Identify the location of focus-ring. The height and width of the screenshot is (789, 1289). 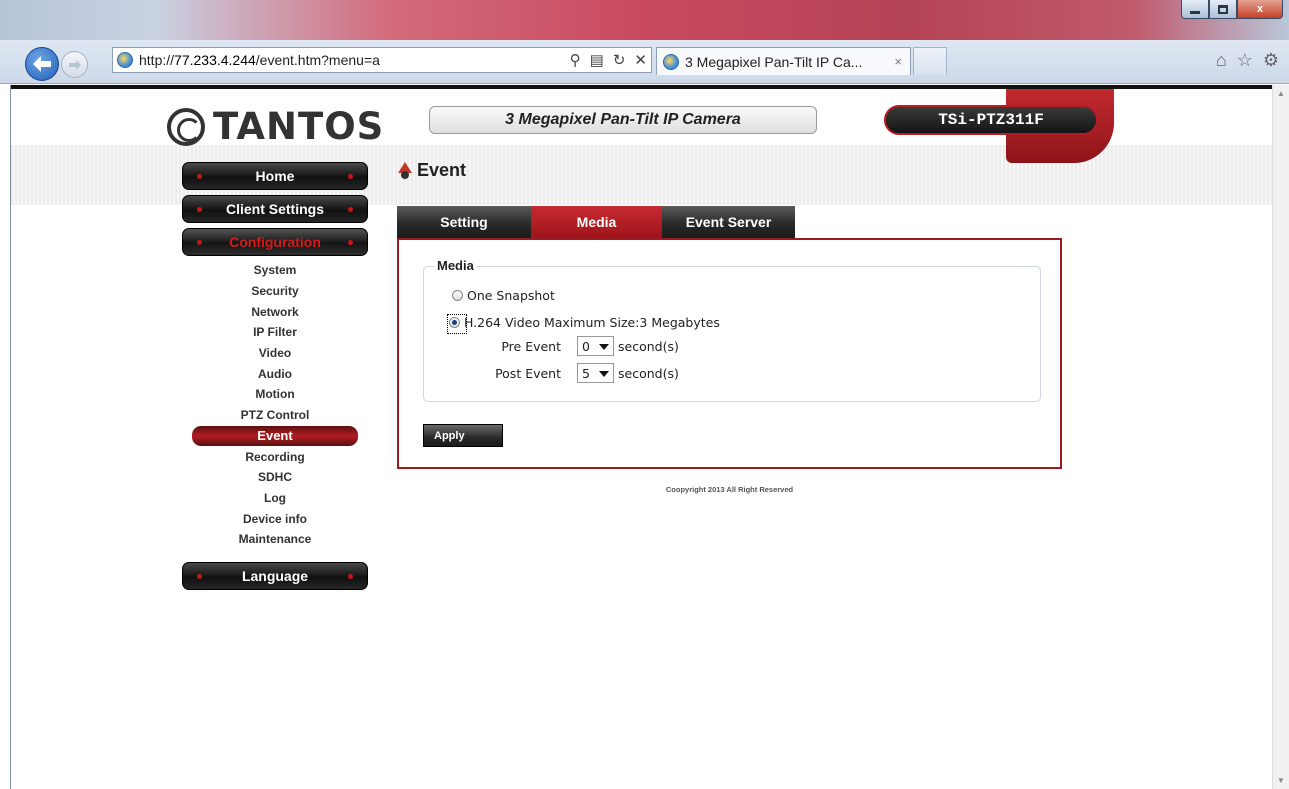
(457, 324).